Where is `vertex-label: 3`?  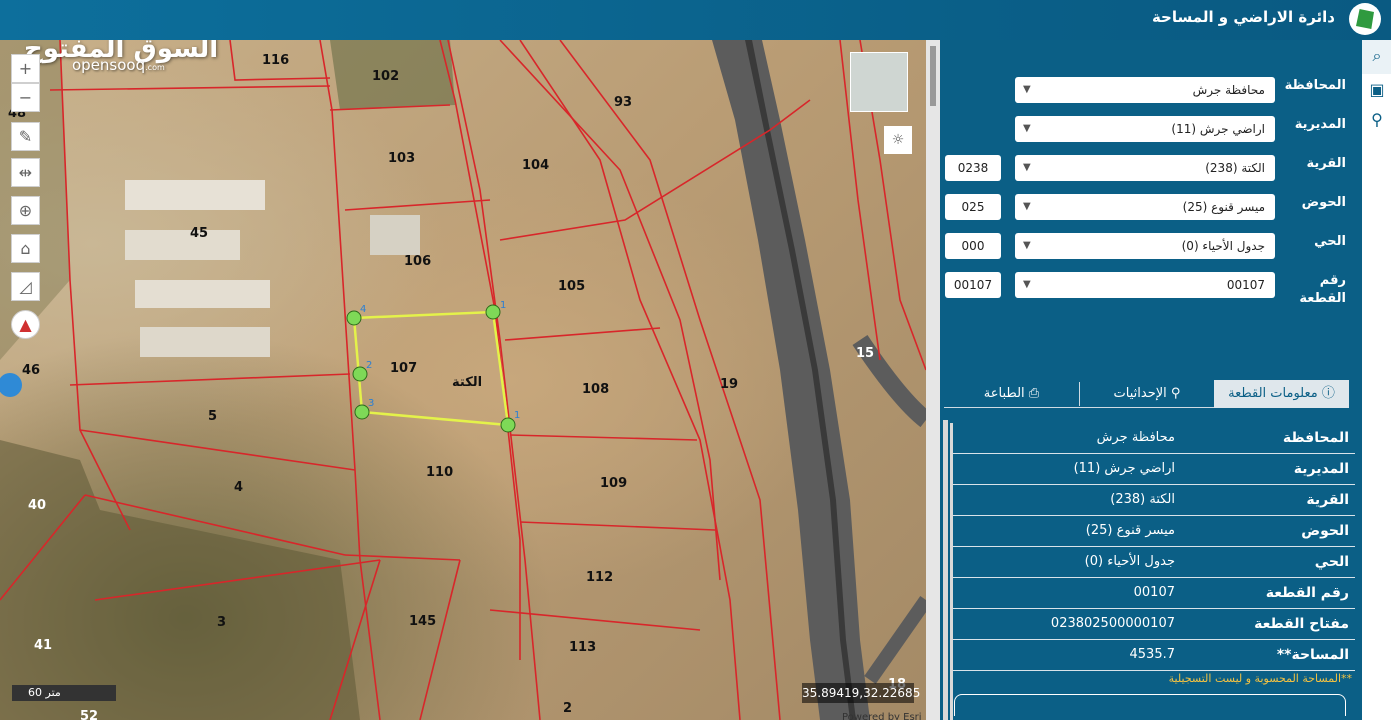 vertex-label: 3 is located at coordinates (371, 403).